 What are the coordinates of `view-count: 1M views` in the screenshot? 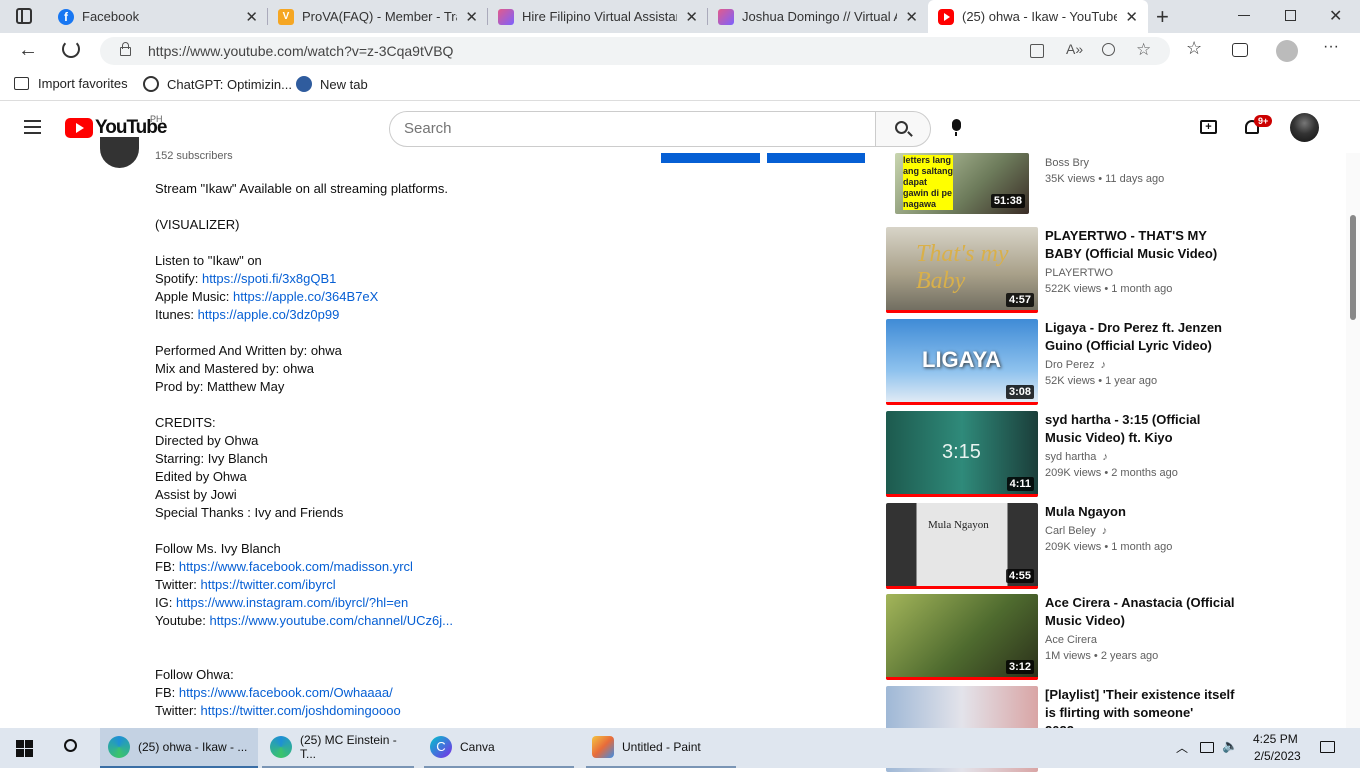 It's located at (1068, 656).